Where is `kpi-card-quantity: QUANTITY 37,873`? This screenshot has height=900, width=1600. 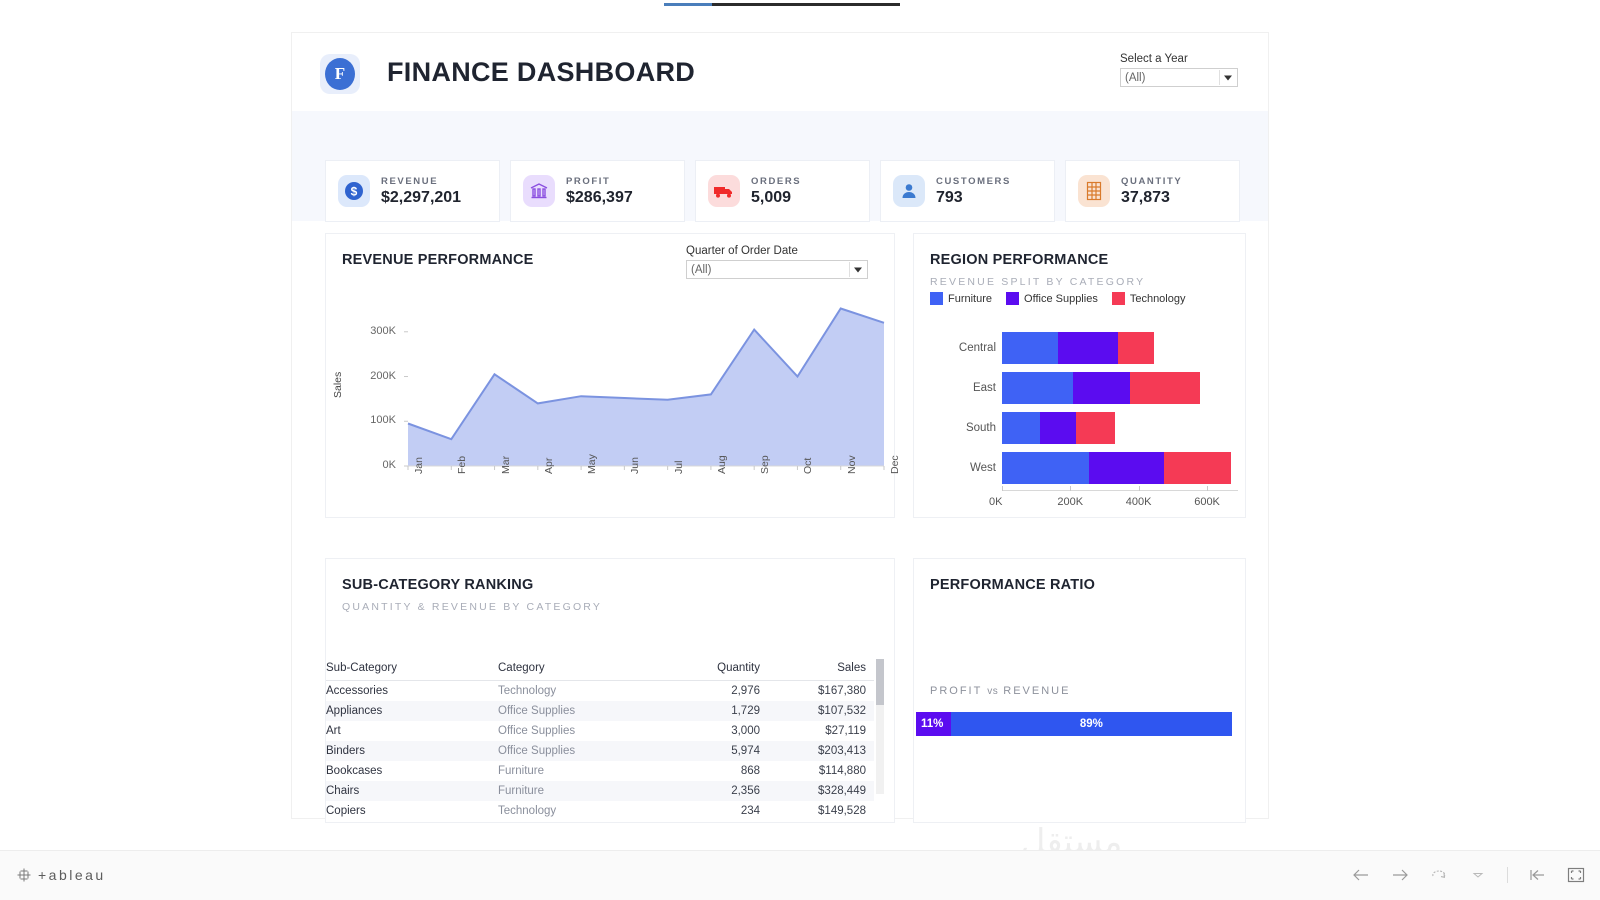 kpi-card-quantity: QUANTITY 37,873 is located at coordinates (1152, 191).